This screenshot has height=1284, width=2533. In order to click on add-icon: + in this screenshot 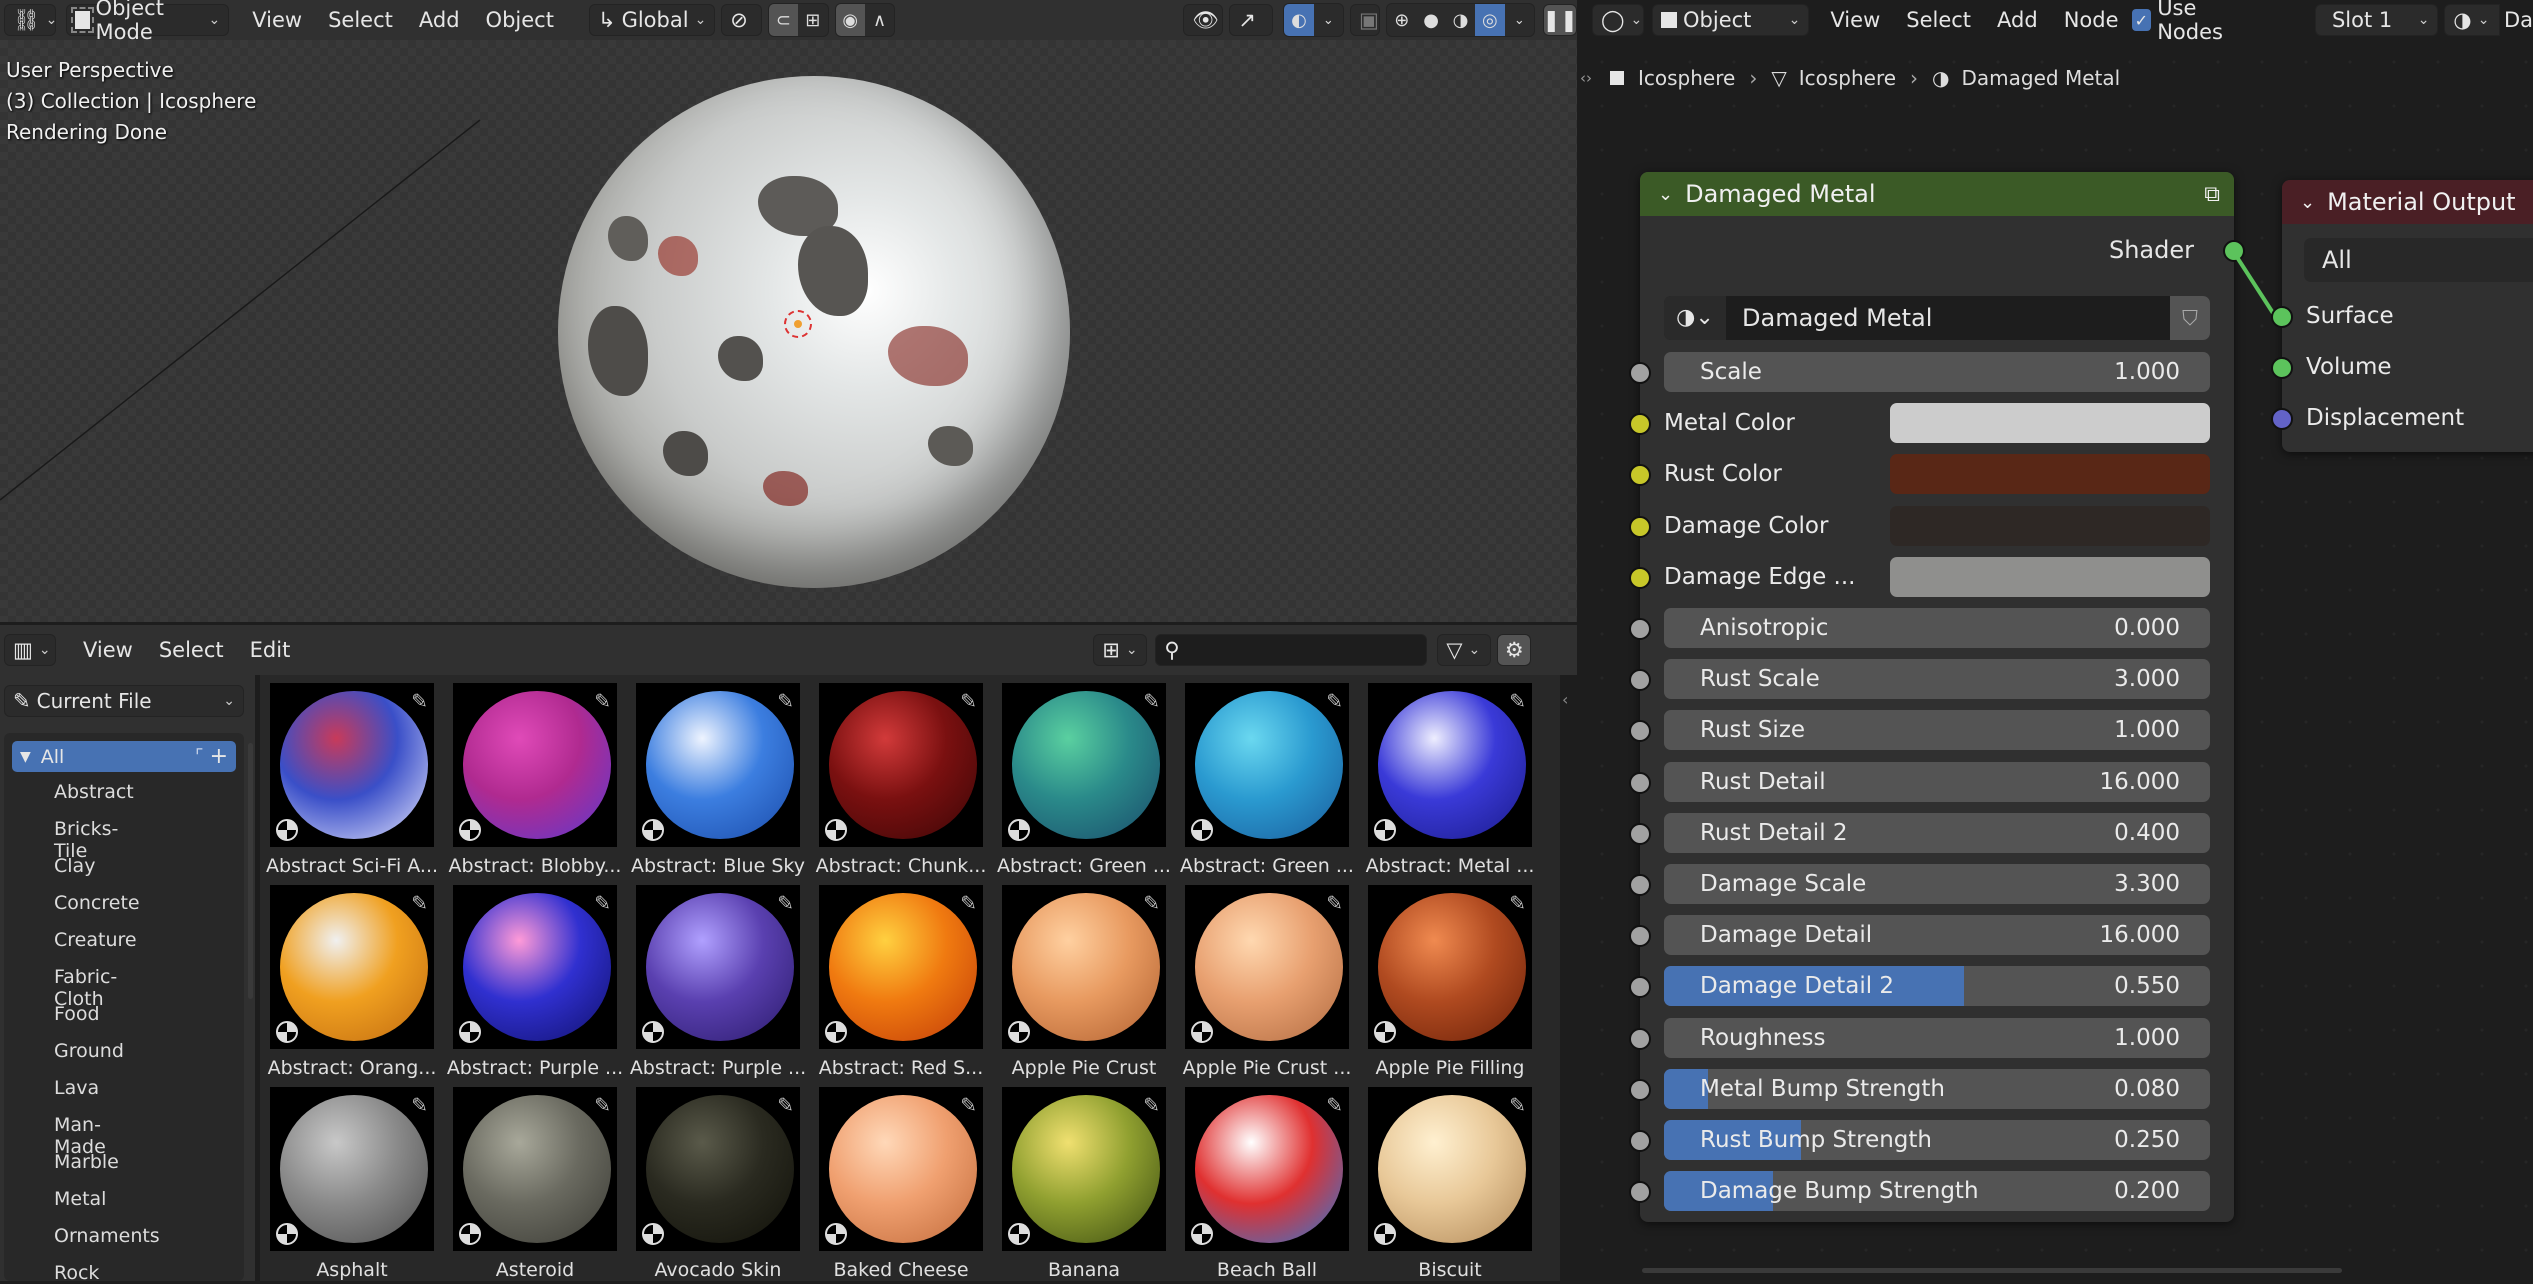, I will do `click(219, 756)`.